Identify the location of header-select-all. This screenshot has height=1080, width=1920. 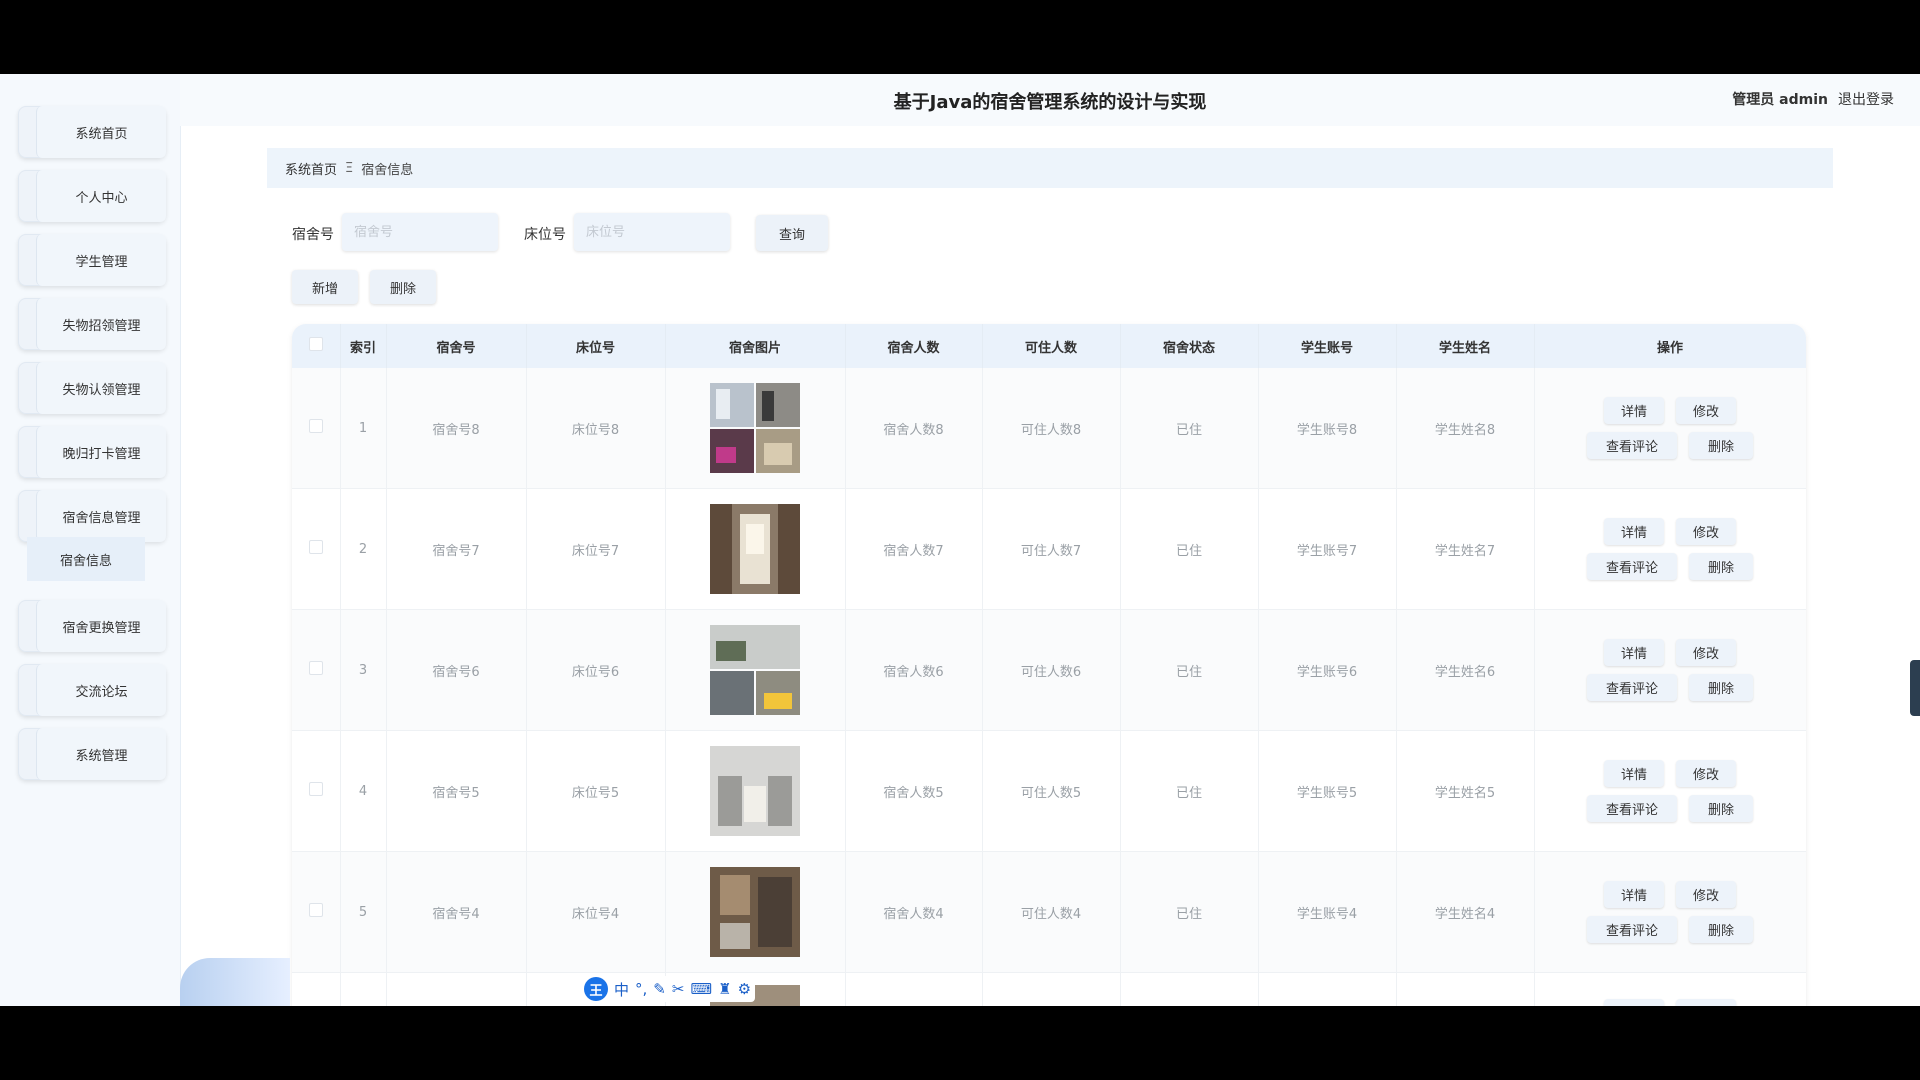
(316, 346).